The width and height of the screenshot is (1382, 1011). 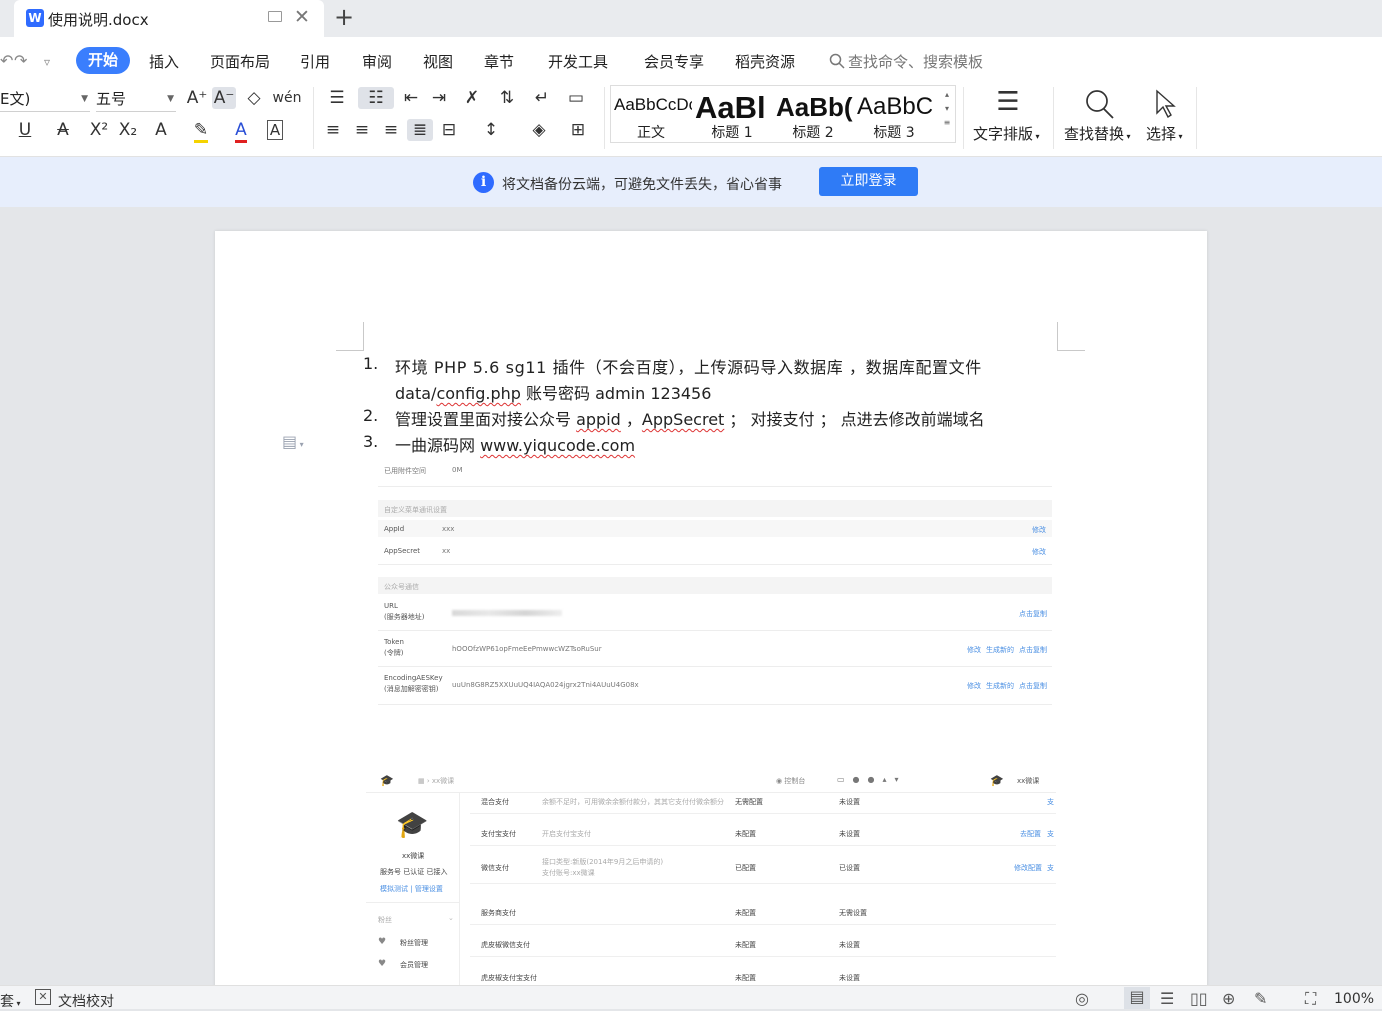 I want to click on ruler-icon: ▭, so click(x=576, y=98).